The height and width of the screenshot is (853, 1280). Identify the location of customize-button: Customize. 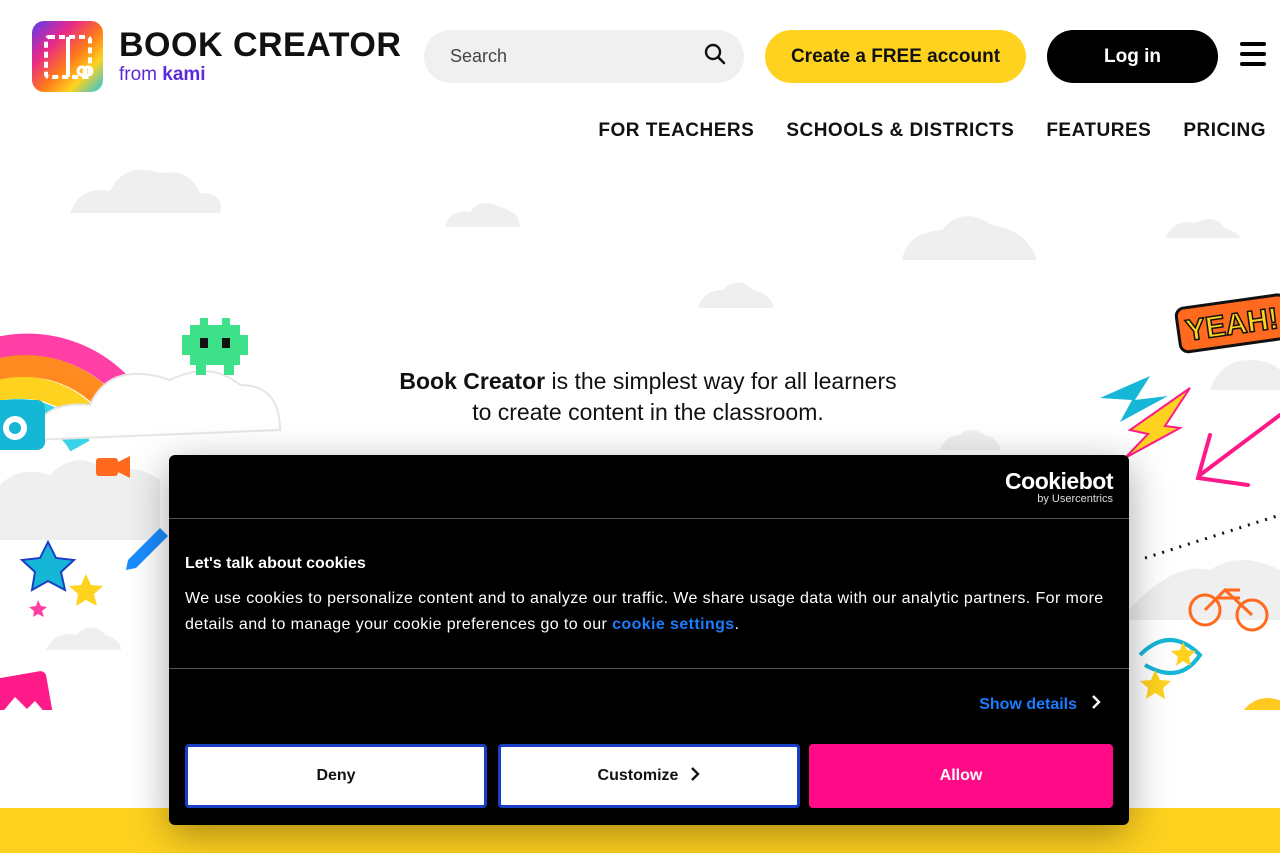
(649, 776).